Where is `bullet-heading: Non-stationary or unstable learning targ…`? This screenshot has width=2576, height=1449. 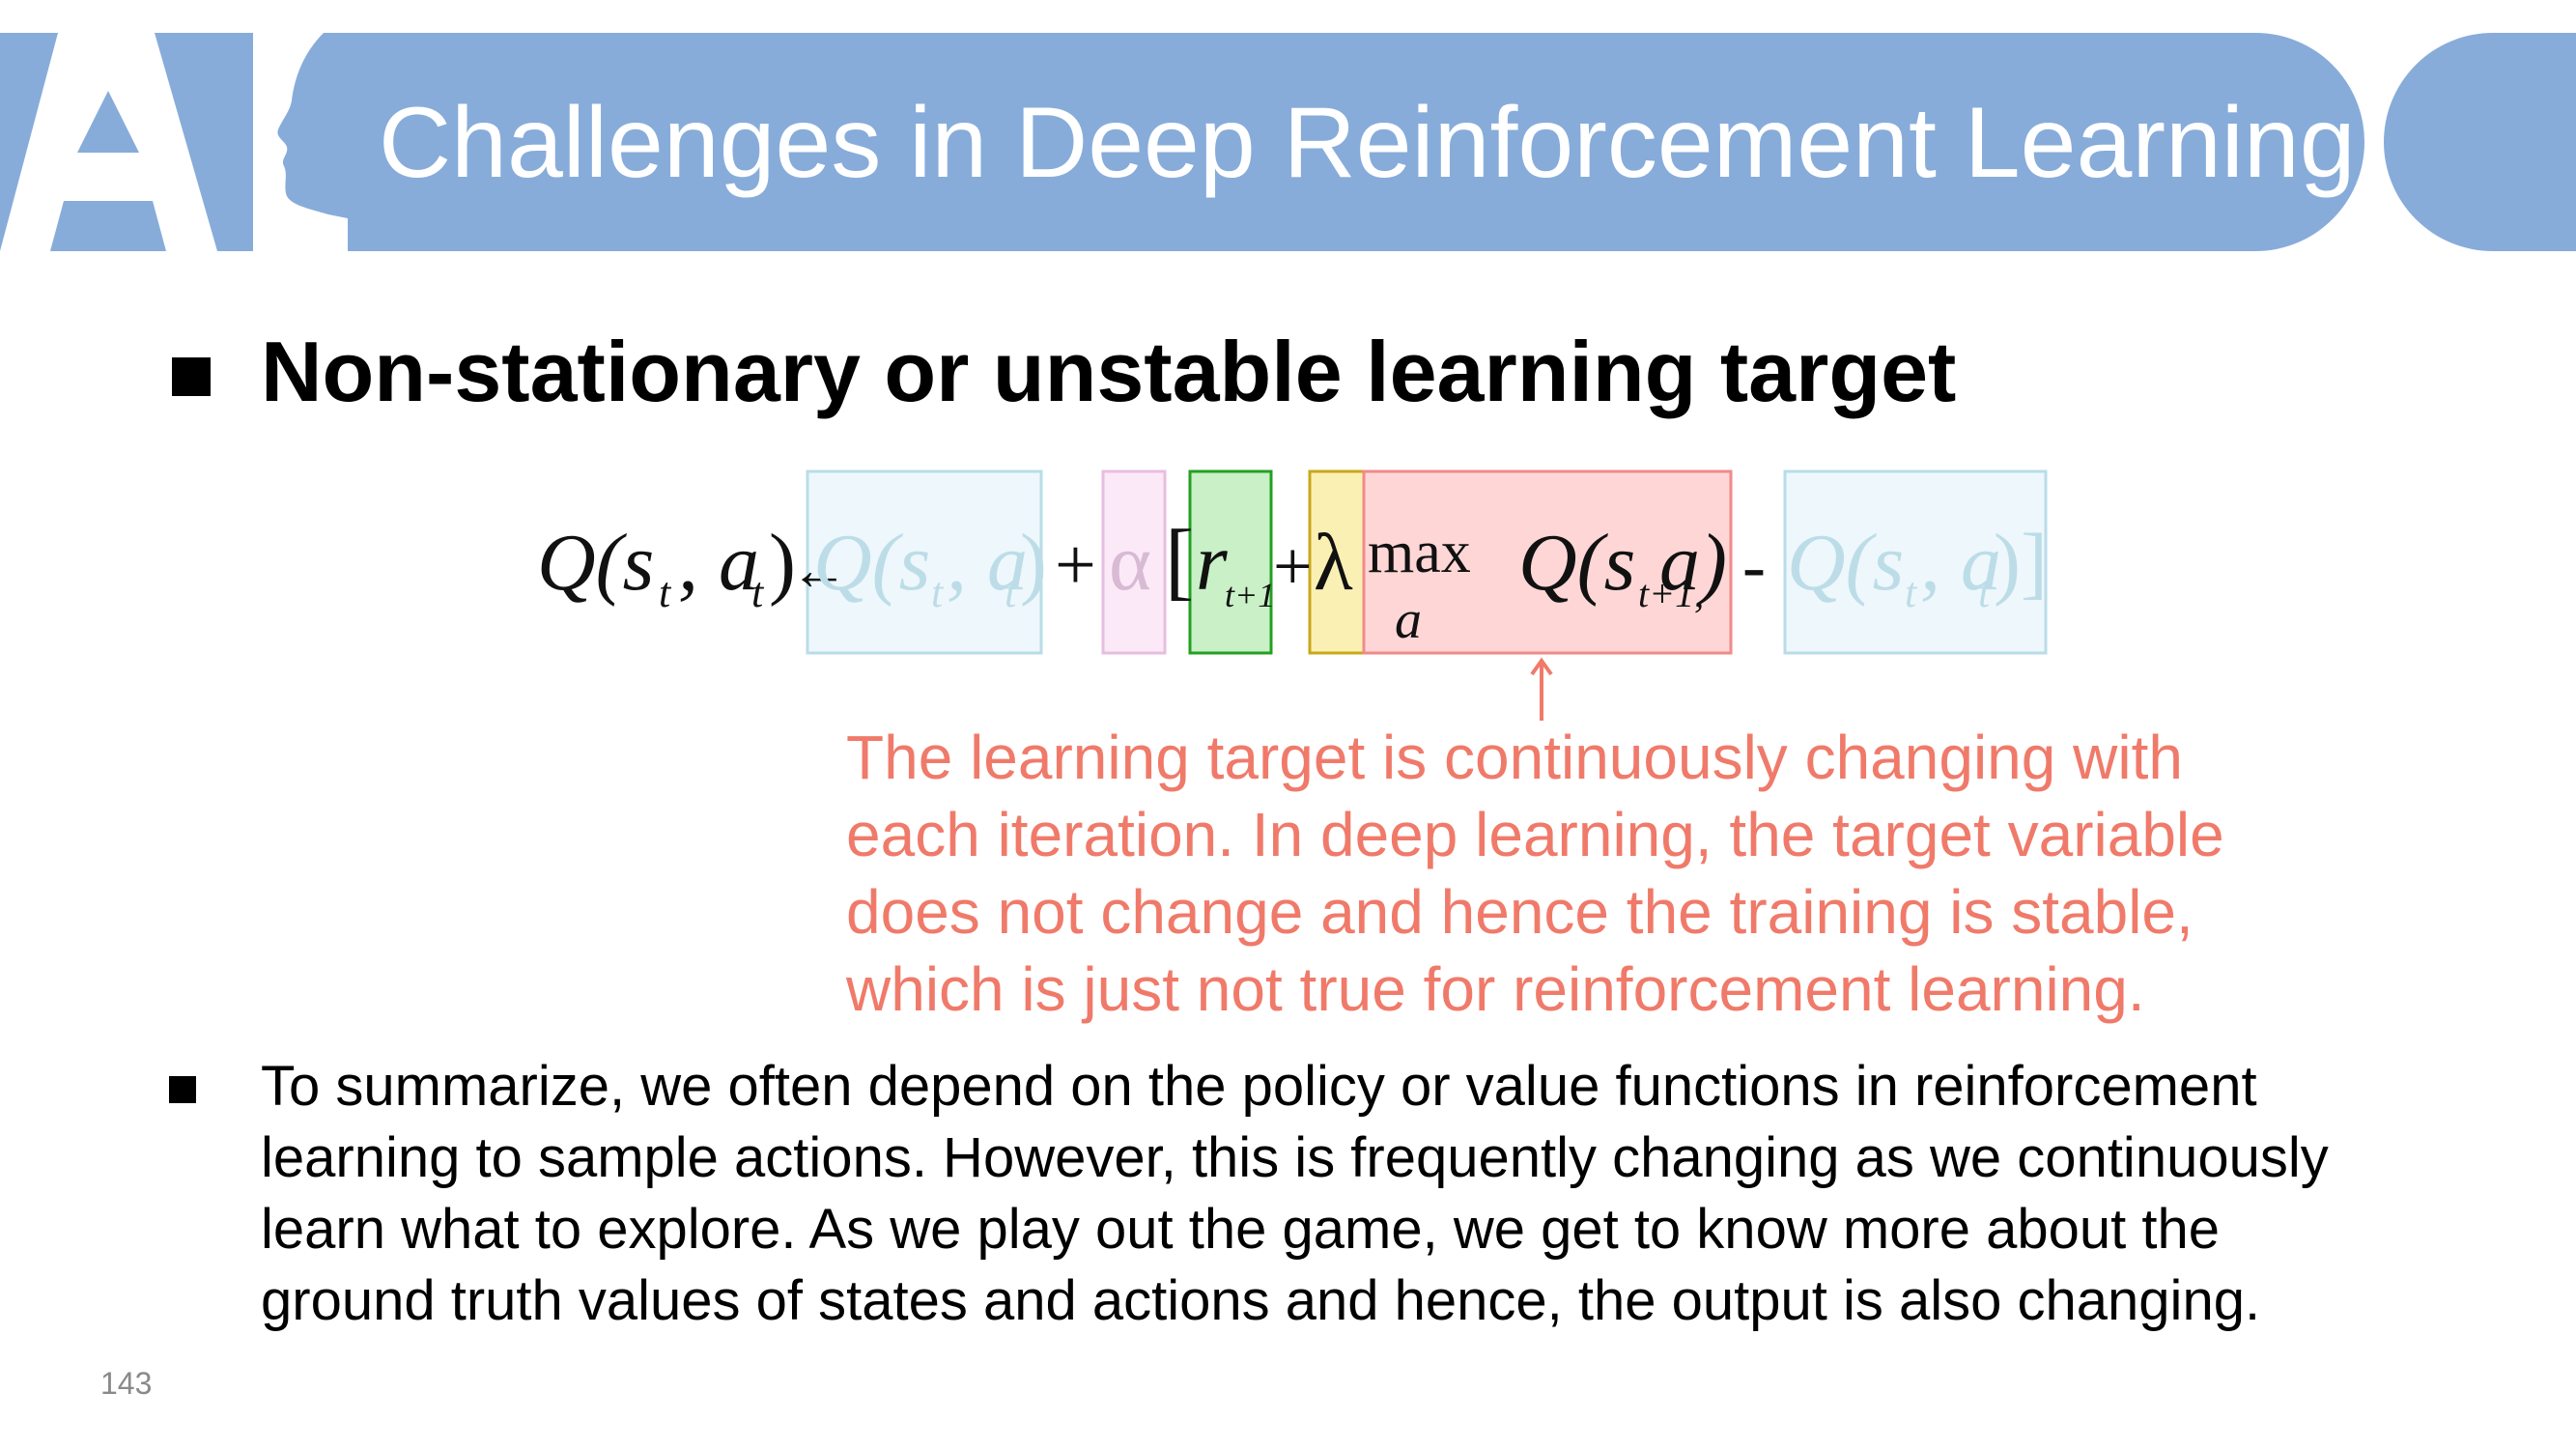
bullet-heading: Non-stationary or unstable learning targ… is located at coordinates (1109, 371).